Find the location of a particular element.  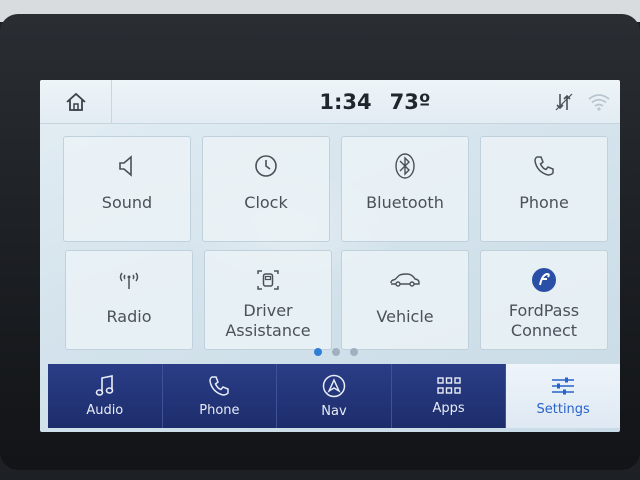

bluetooth-icon is located at coordinates (405, 166).